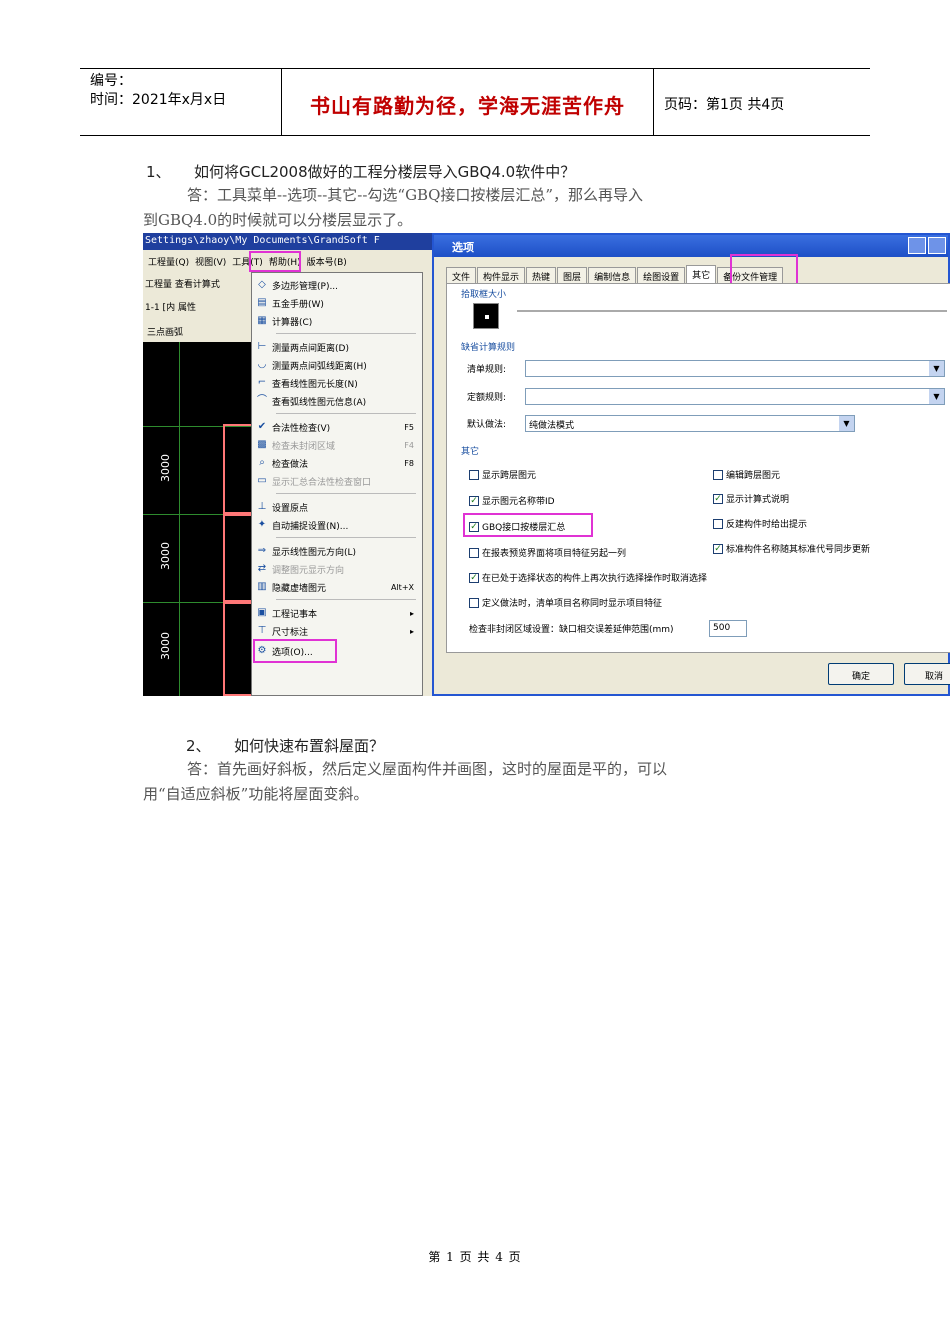 The height and width of the screenshot is (1344, 950). Describe the element at coordinates (572, 275) in the screenshot. I see `tab-layers: 图层` at that location.